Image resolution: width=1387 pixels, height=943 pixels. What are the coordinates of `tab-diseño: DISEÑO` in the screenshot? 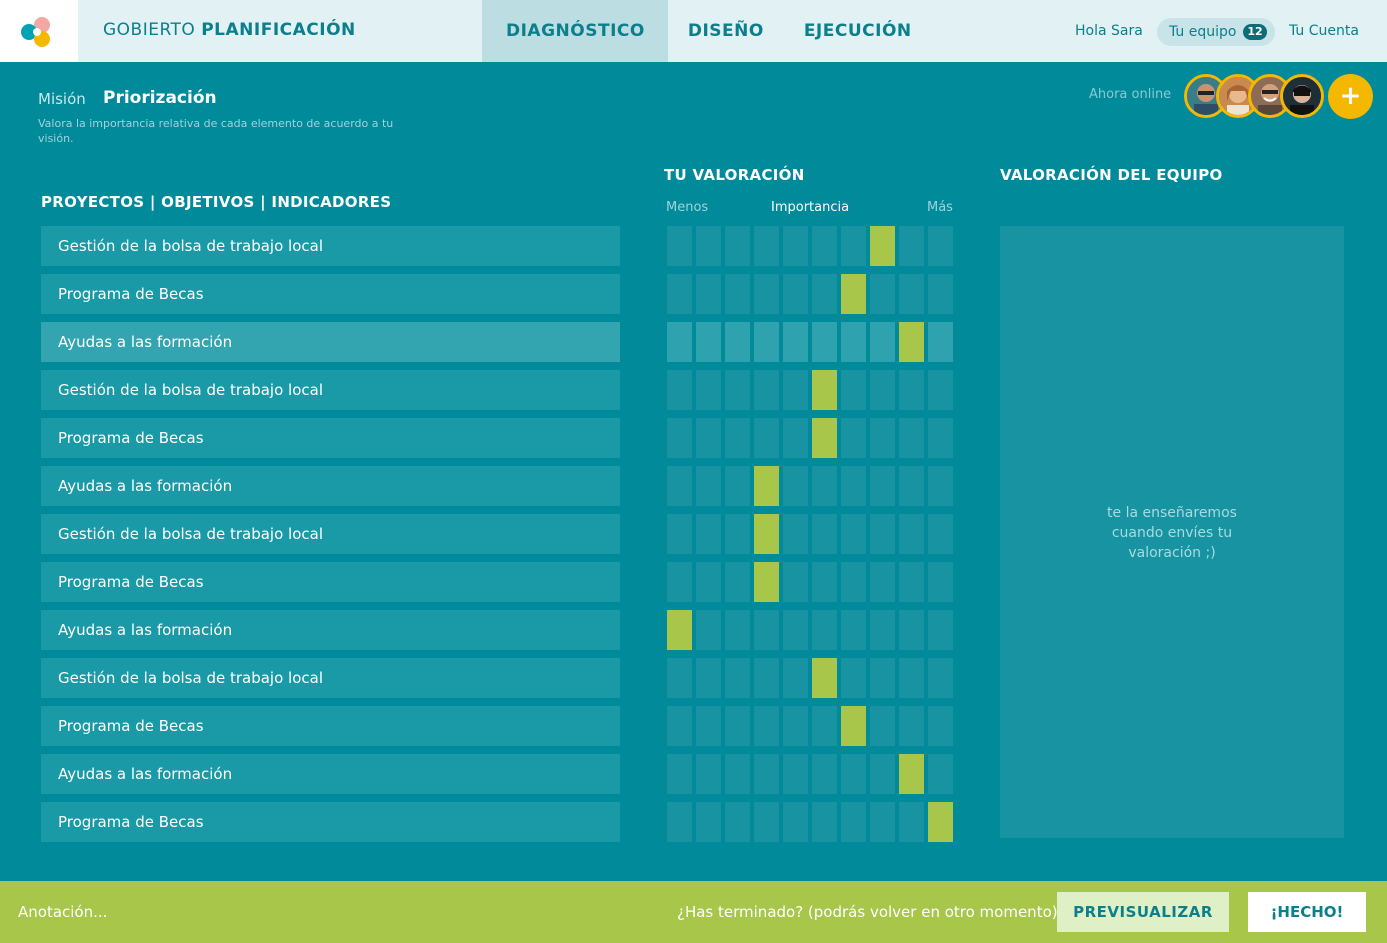 It's located at (726, 31).